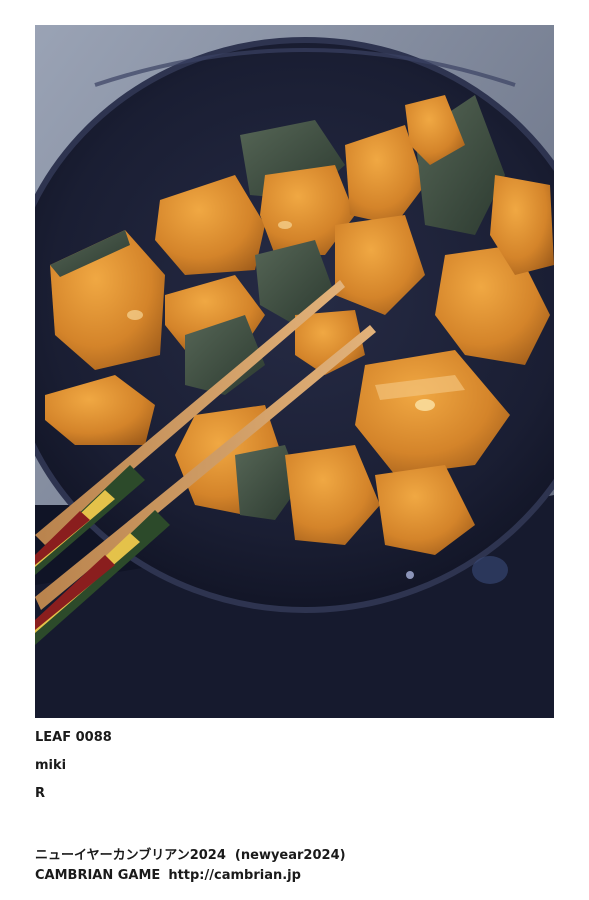 The height and width of the screenshot is (900, 589). I want to click on site-url-link: http://cambrian.jp, so click(234, 875).